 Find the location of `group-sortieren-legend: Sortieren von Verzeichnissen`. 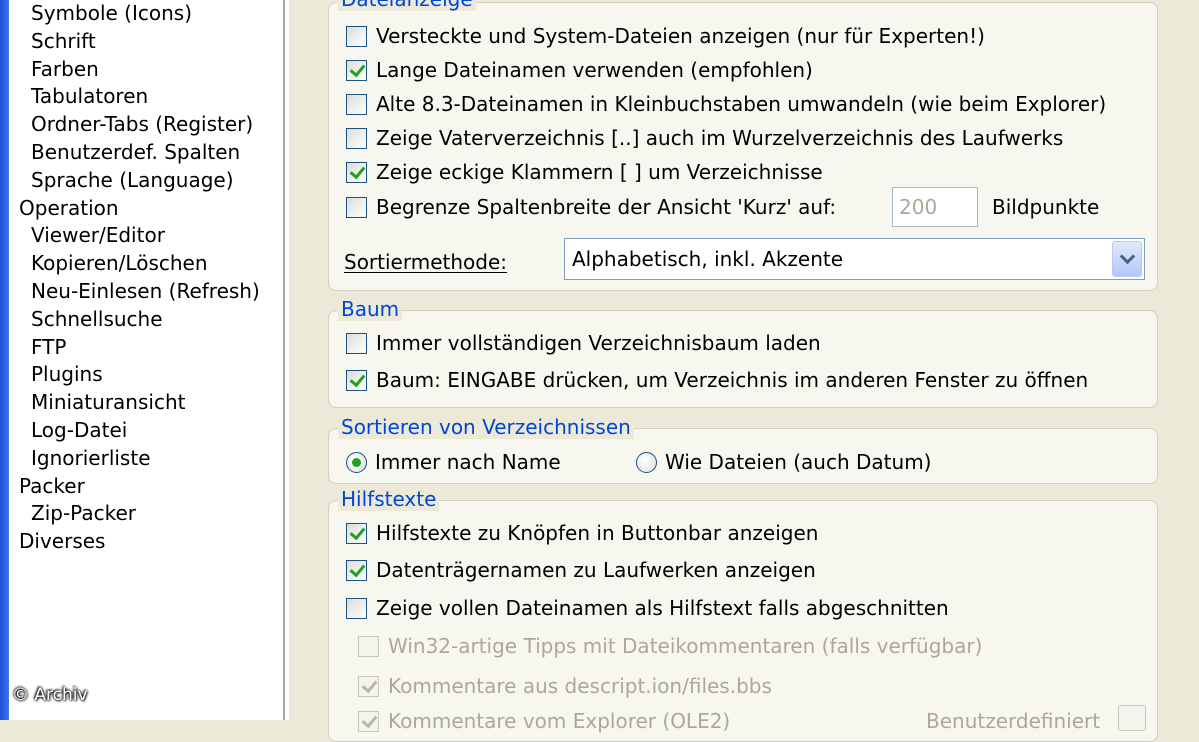

group-sortieren-legend: Sortieren von Verzeichnissen is located at coordinates (486, 427).